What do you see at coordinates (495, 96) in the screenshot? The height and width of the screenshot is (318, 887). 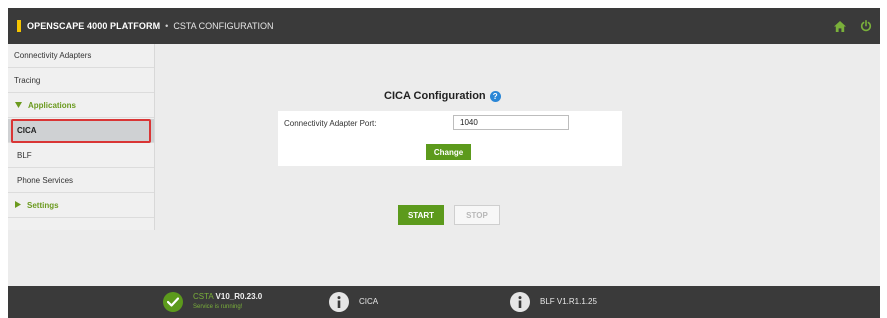 I see `help-icon: ?` at bounding box center [495, 96].